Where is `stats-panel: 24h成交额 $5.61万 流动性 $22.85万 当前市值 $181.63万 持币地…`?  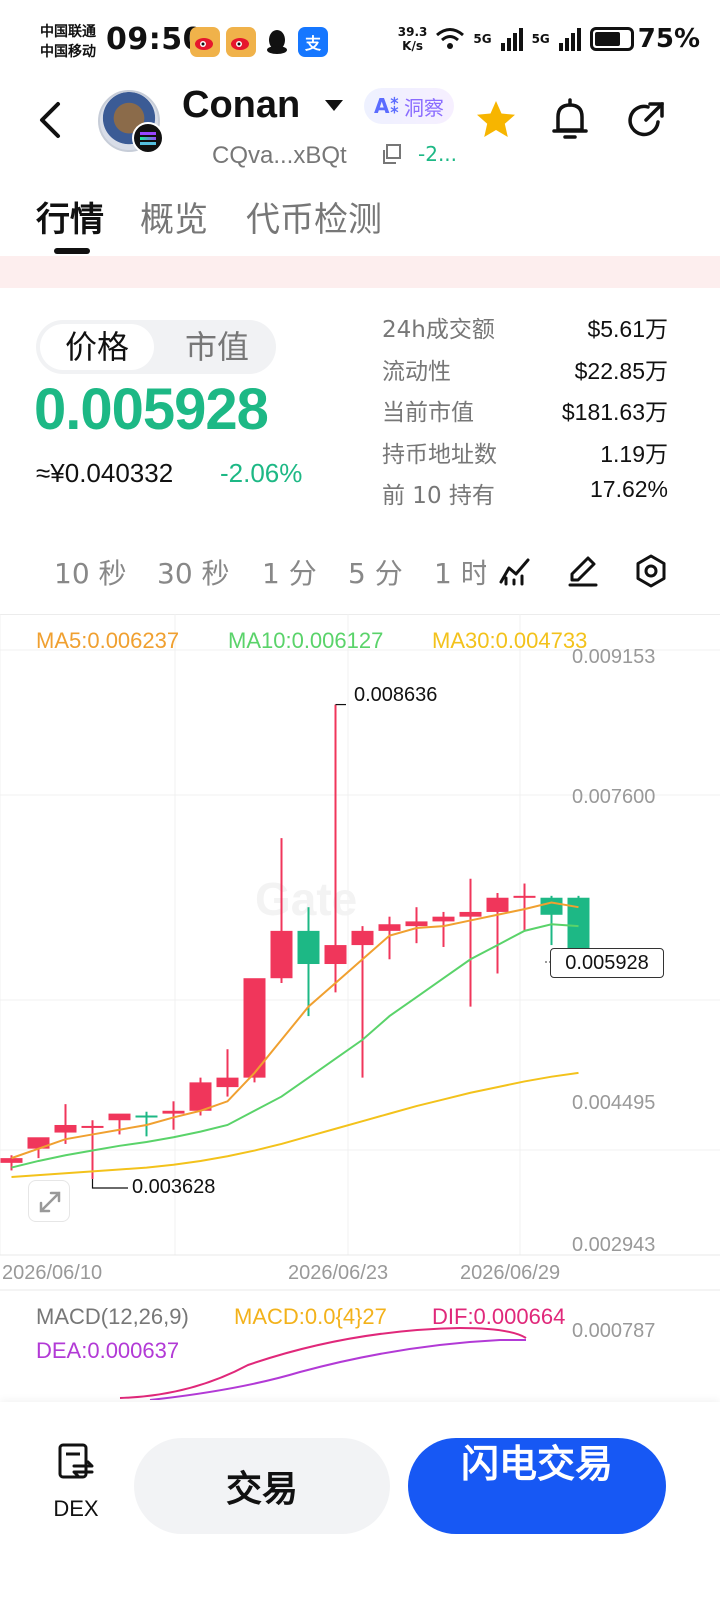 stats-panel: 24h成交额 $5.61万 流动性 $22.85万 当前市值 $181.63万 持币地… is located at coordinates (525, 410).